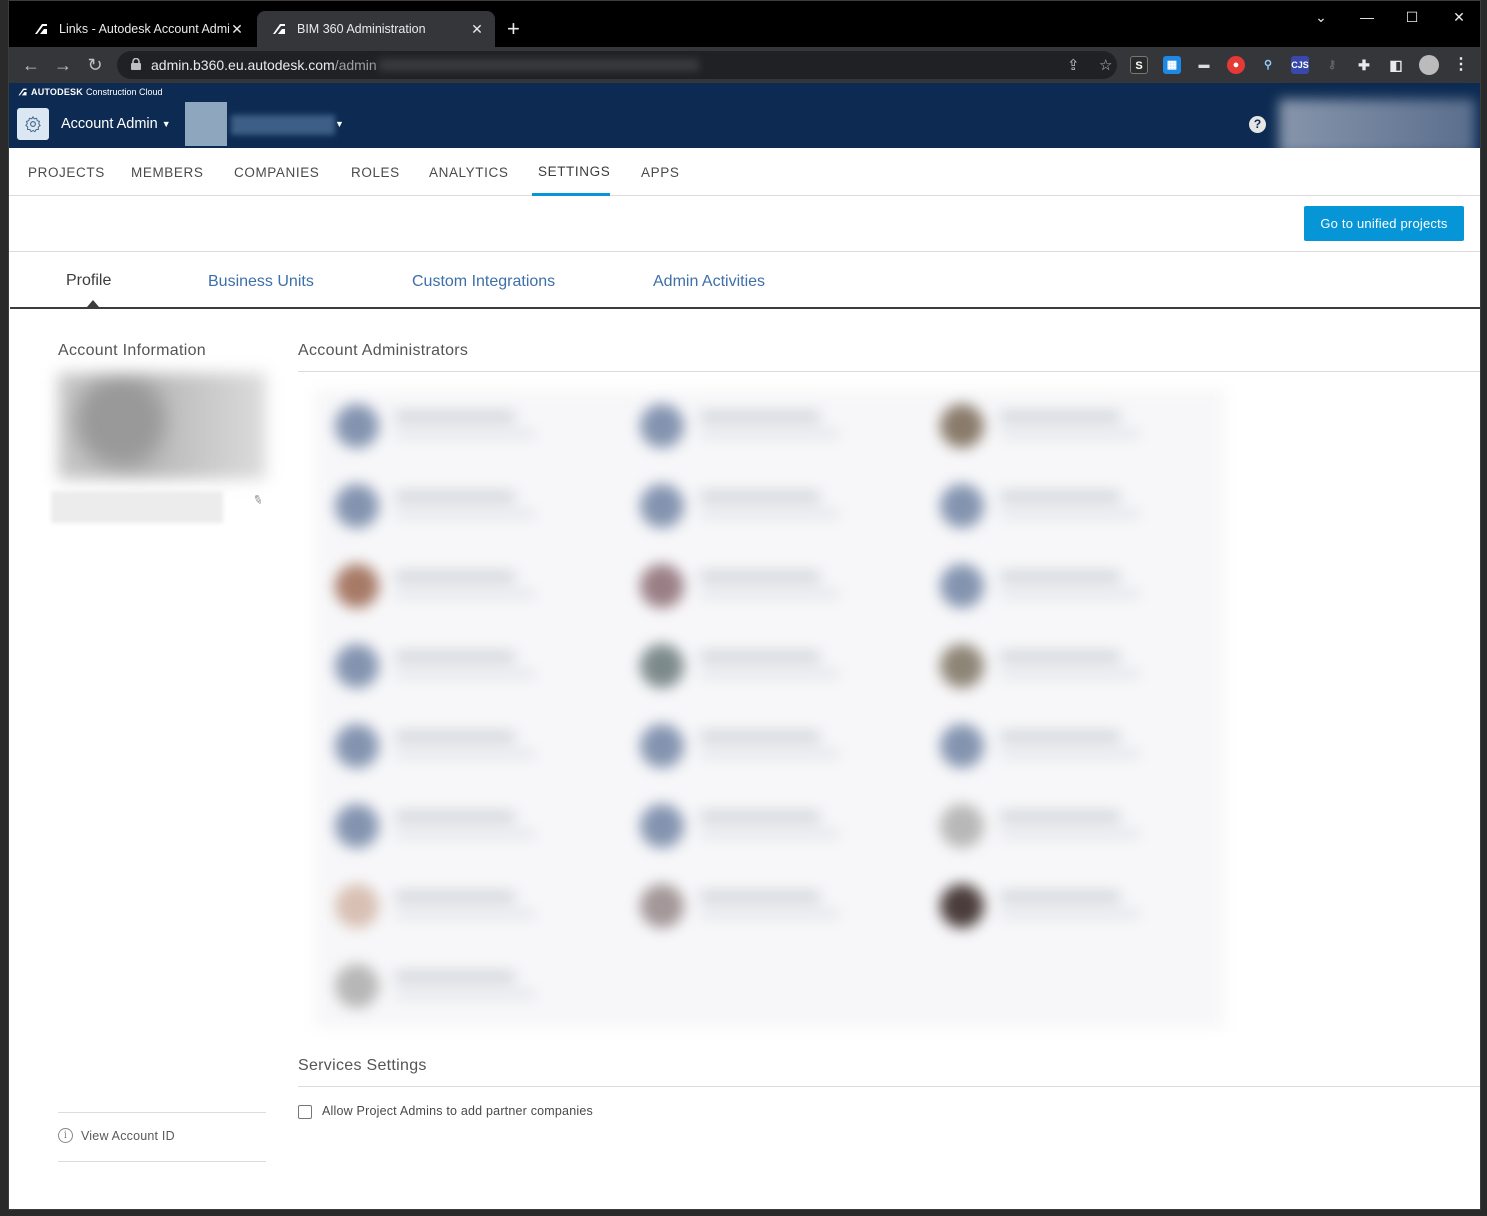  I want to click on extension-s-icon: S, so click(1139, 65).